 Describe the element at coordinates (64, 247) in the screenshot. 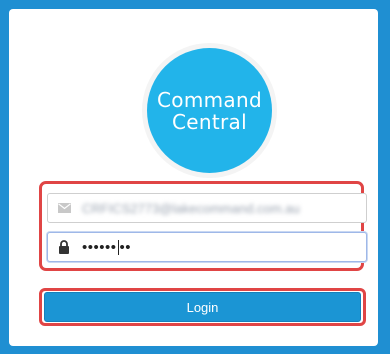

I see `lock-icon` at that location.